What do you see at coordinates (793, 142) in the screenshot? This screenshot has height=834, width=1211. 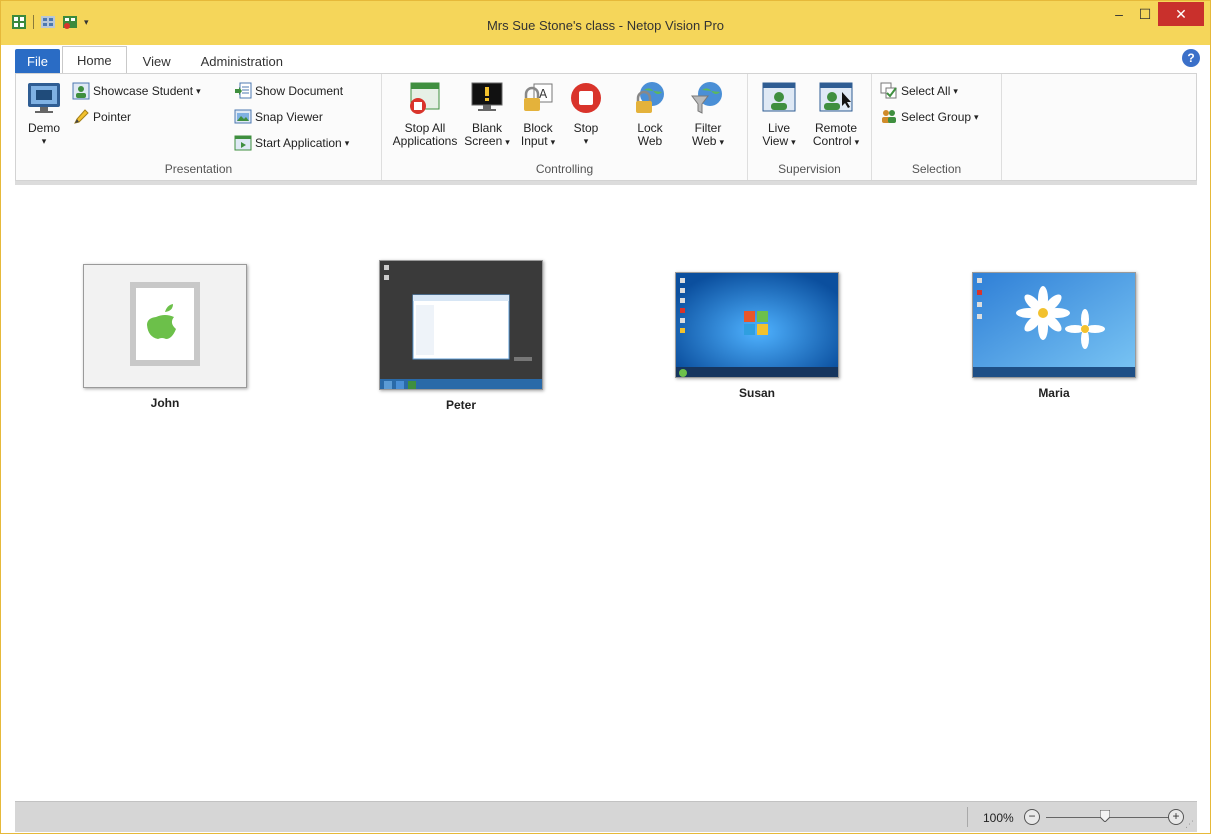 I see `live-view-dropdown-arrow: ▾` at bounding box center [793, 142].